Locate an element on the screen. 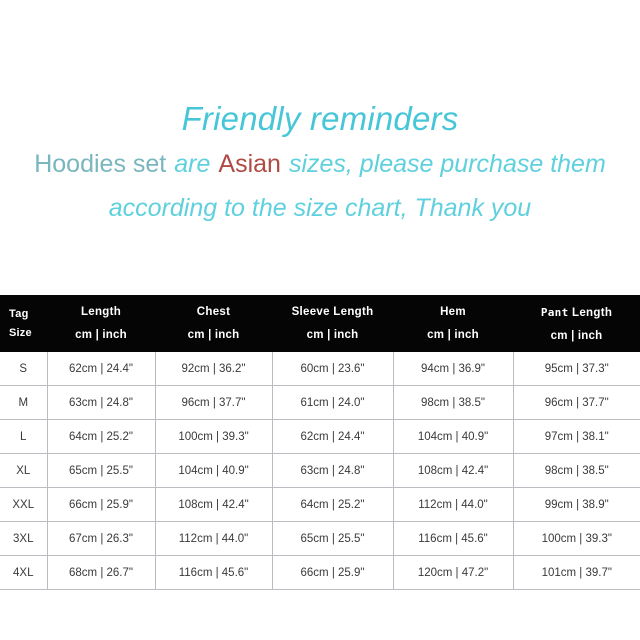 The height and width of the screenshot is (640, 640). cell-hem: 104cm | 40.9" is located at coordinates (453, 436).